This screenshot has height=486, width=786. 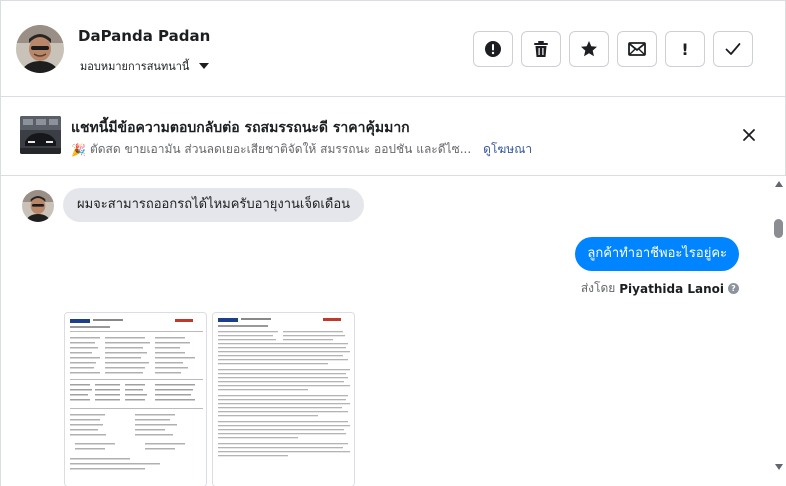 I want to click on scrollbar-thumb, so click(x=778, y=228).